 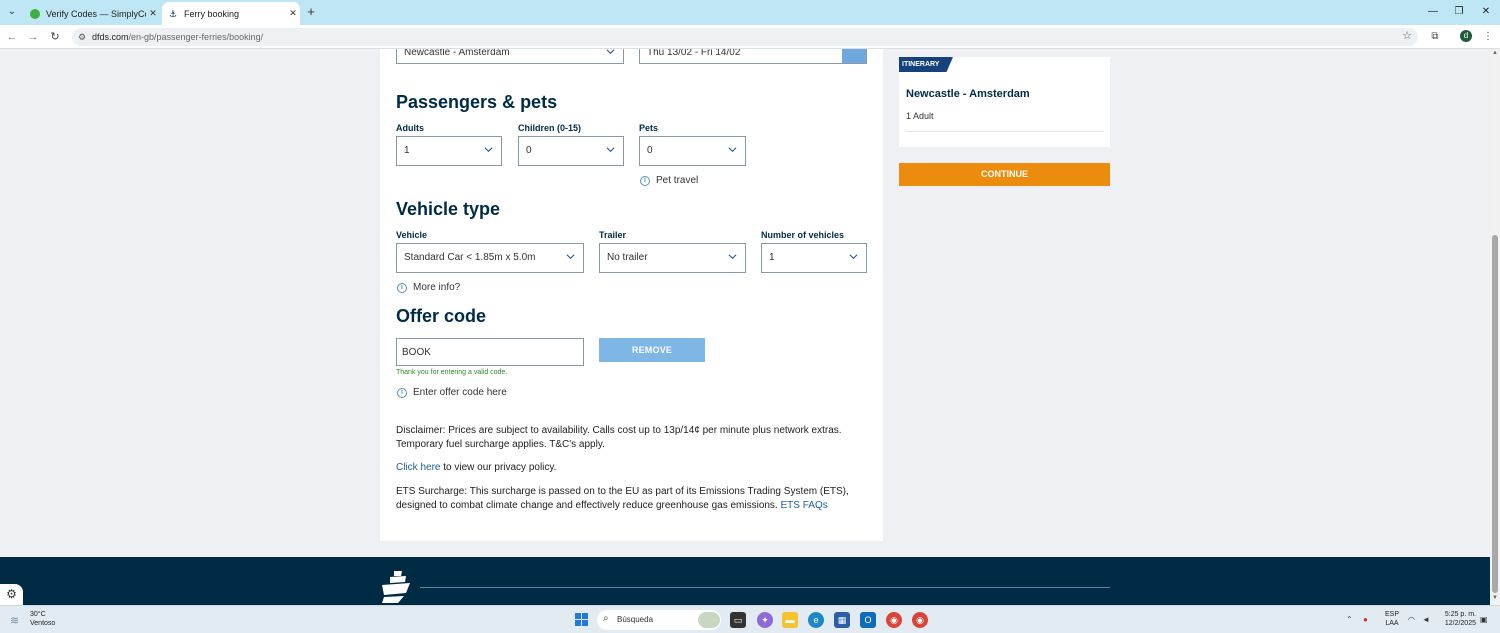 I want to click on tab-verify-codes: Verify Codes — SimplyCodes ✕, so click(x=92, y=13).